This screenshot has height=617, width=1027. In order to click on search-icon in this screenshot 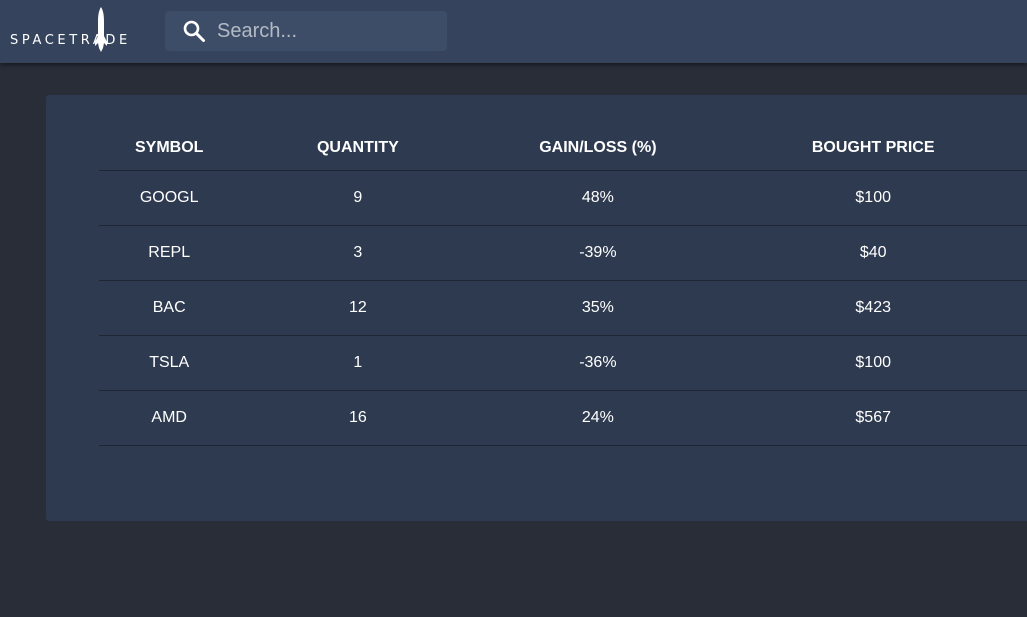, I will do `click(194, 31)`.